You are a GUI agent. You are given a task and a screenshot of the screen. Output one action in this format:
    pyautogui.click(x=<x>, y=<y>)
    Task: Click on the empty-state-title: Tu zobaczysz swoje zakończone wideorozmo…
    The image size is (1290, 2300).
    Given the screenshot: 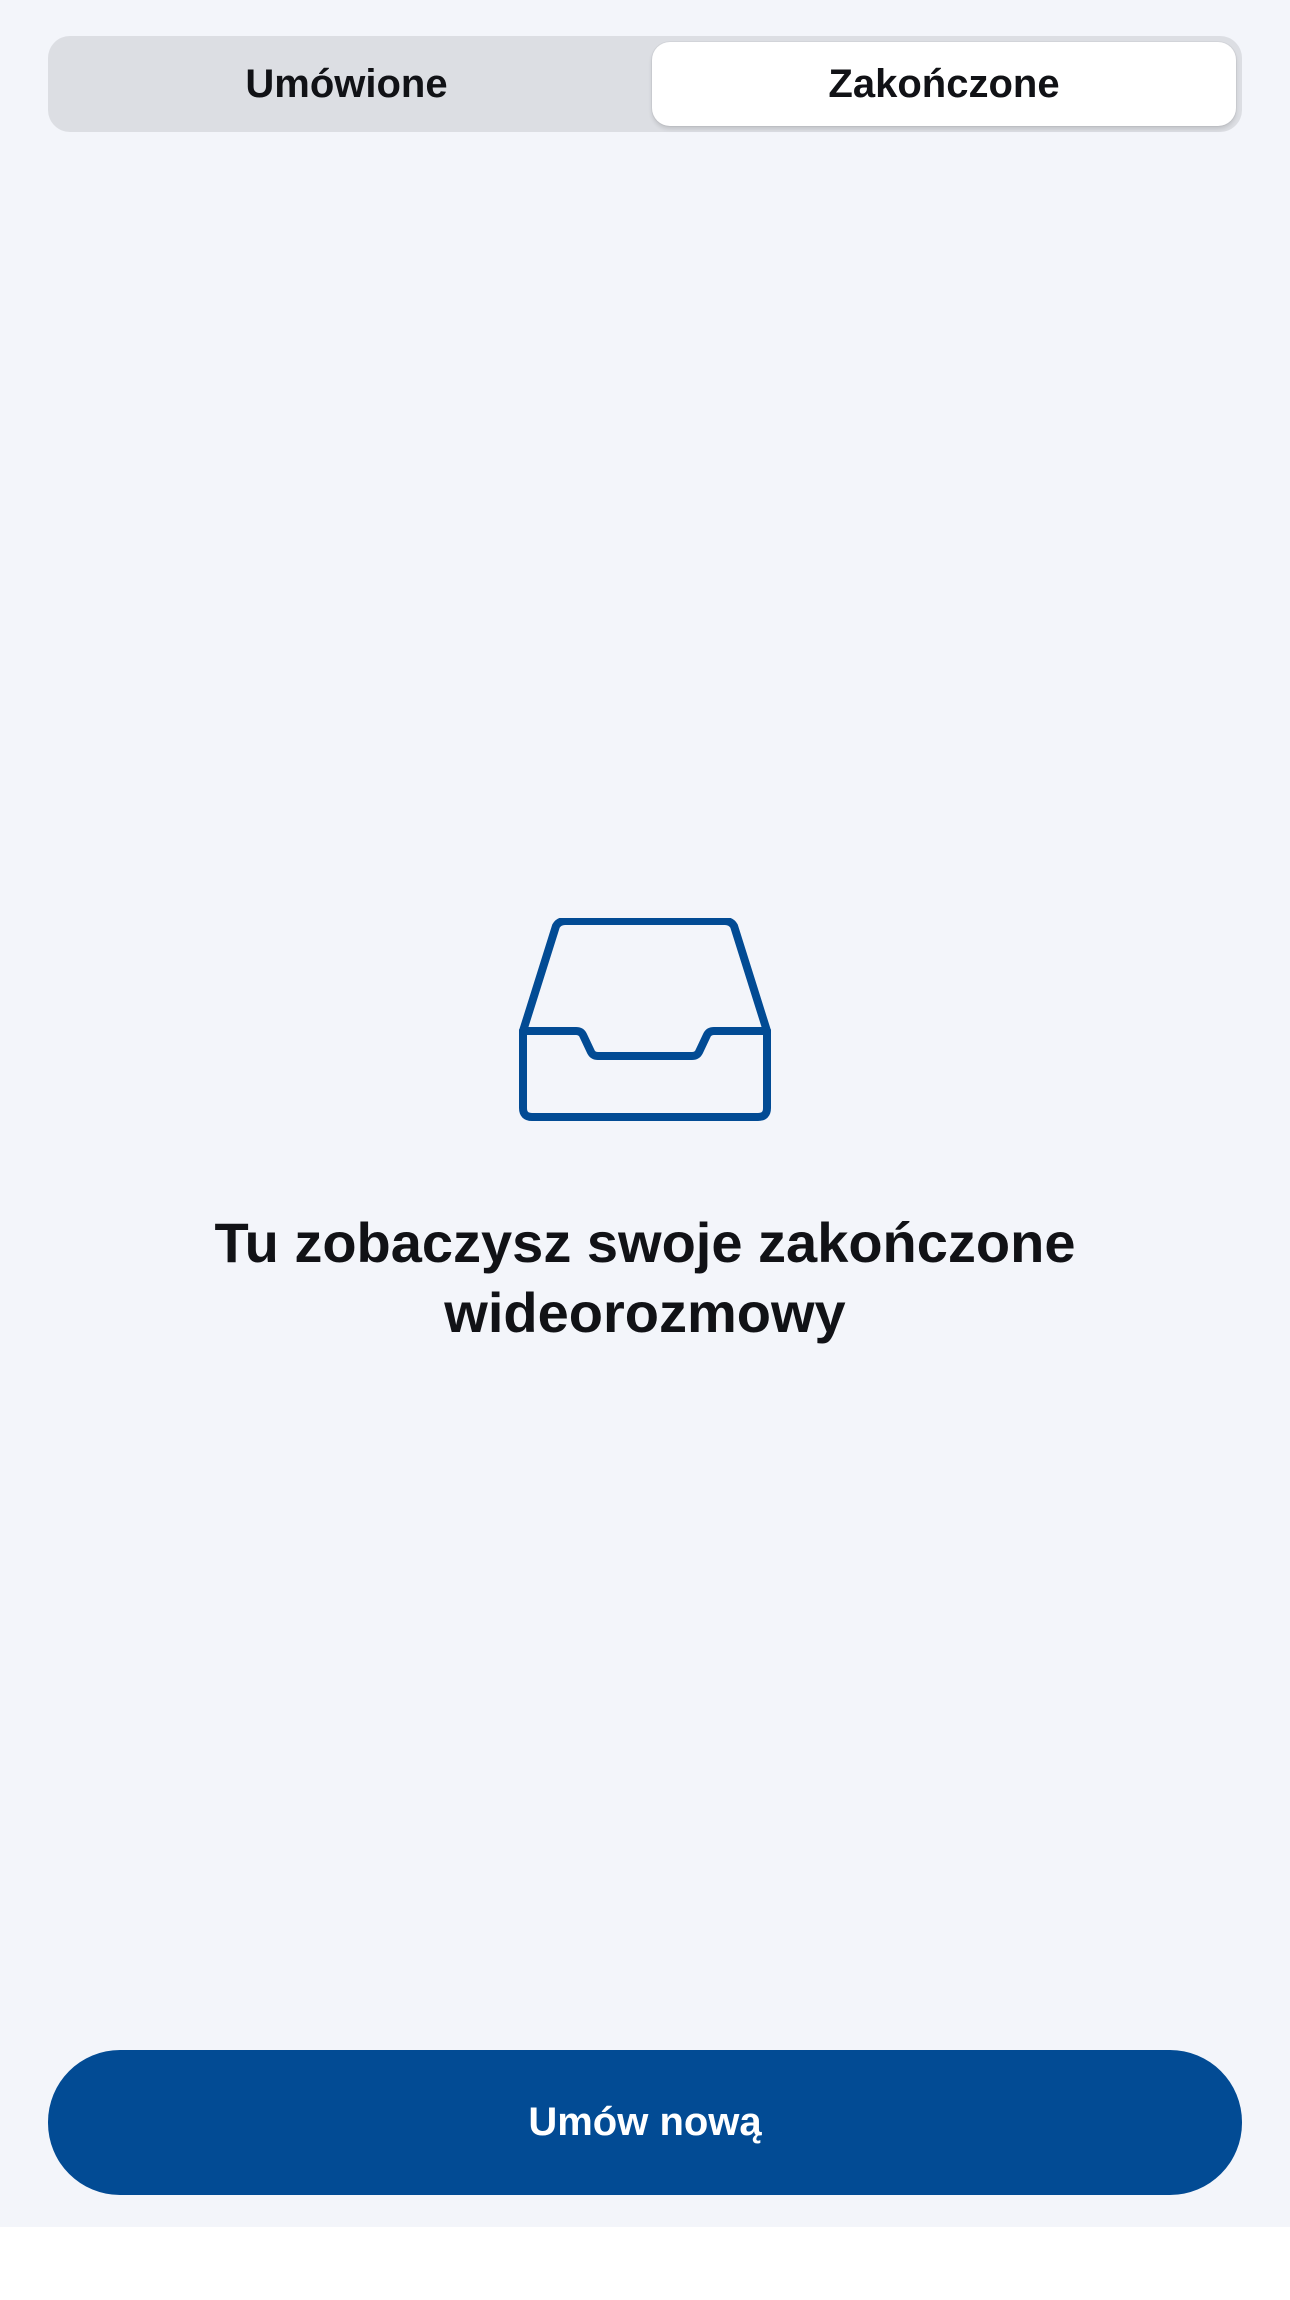 What is the action you would take?
    pyautogui.click(x=645, y=1277)
    